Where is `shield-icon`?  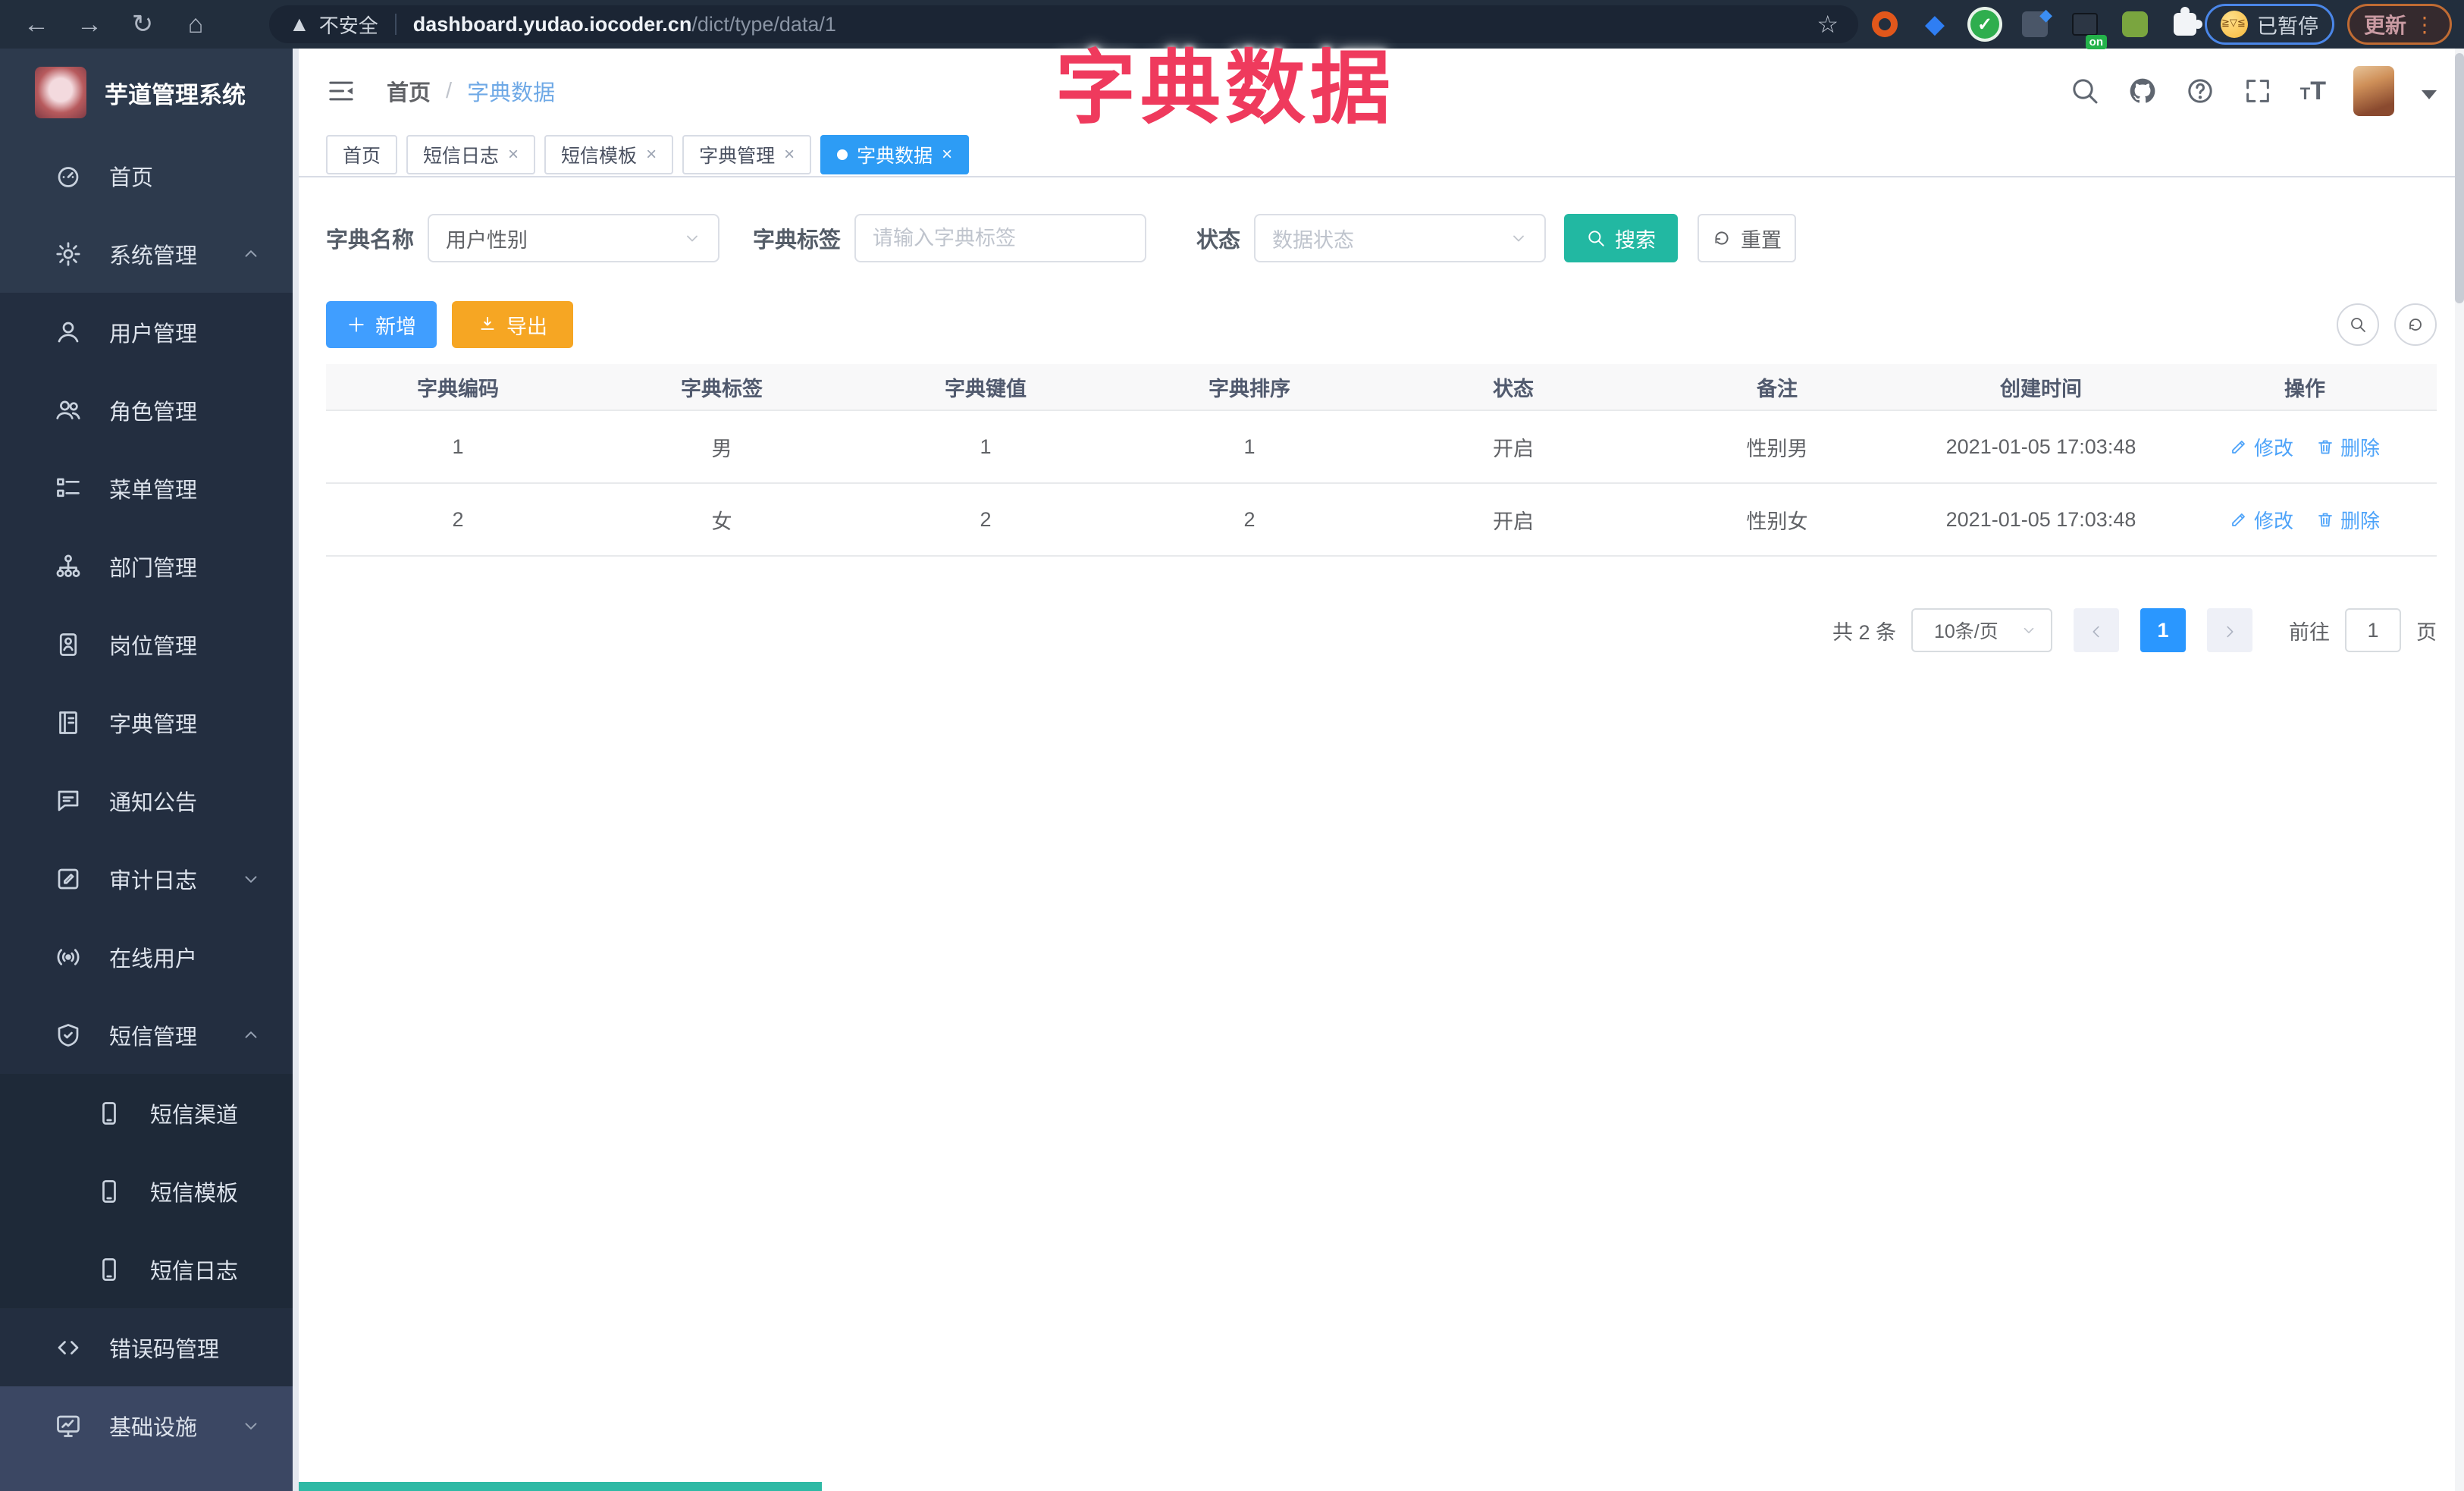
shield-icon is located at coordinates (68, 1035).